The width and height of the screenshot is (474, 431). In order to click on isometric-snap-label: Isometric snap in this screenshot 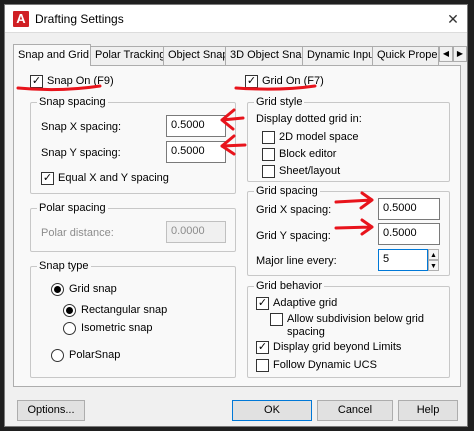, I will do `click(117, 328)`.